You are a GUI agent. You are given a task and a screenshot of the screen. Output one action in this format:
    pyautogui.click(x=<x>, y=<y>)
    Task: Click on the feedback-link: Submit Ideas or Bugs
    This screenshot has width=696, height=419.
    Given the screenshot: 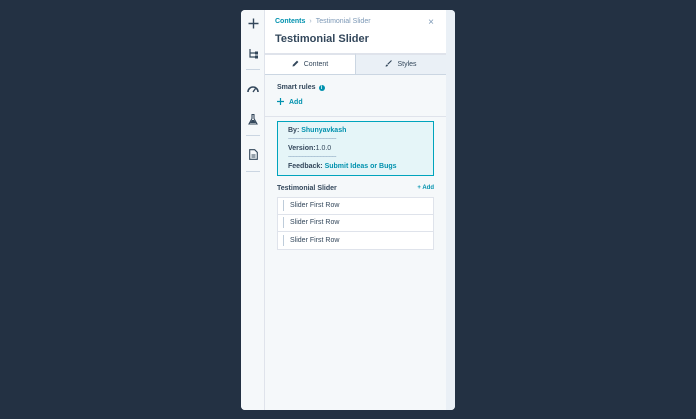 What is the action you would take?
    pyautogui.click(x=361, y=166)
    